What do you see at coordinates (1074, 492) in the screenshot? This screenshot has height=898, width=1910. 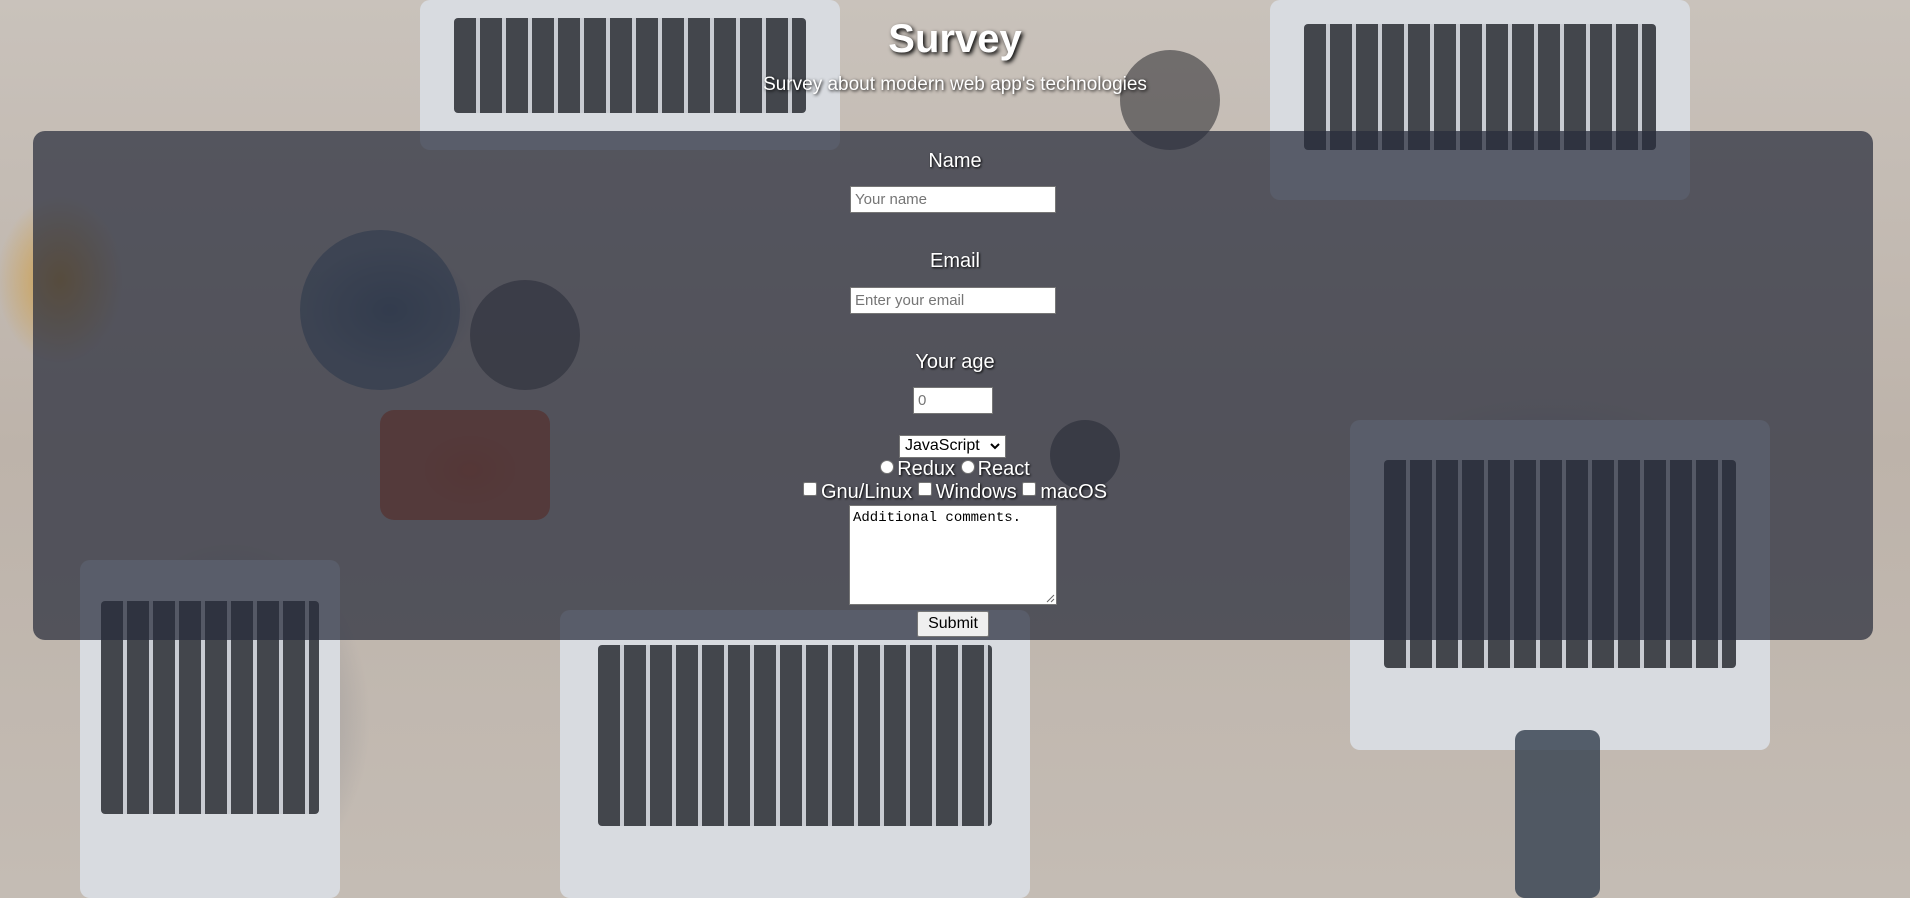 I see `checkbox-macos-label: macOS` at bounding box center [1074, 492].